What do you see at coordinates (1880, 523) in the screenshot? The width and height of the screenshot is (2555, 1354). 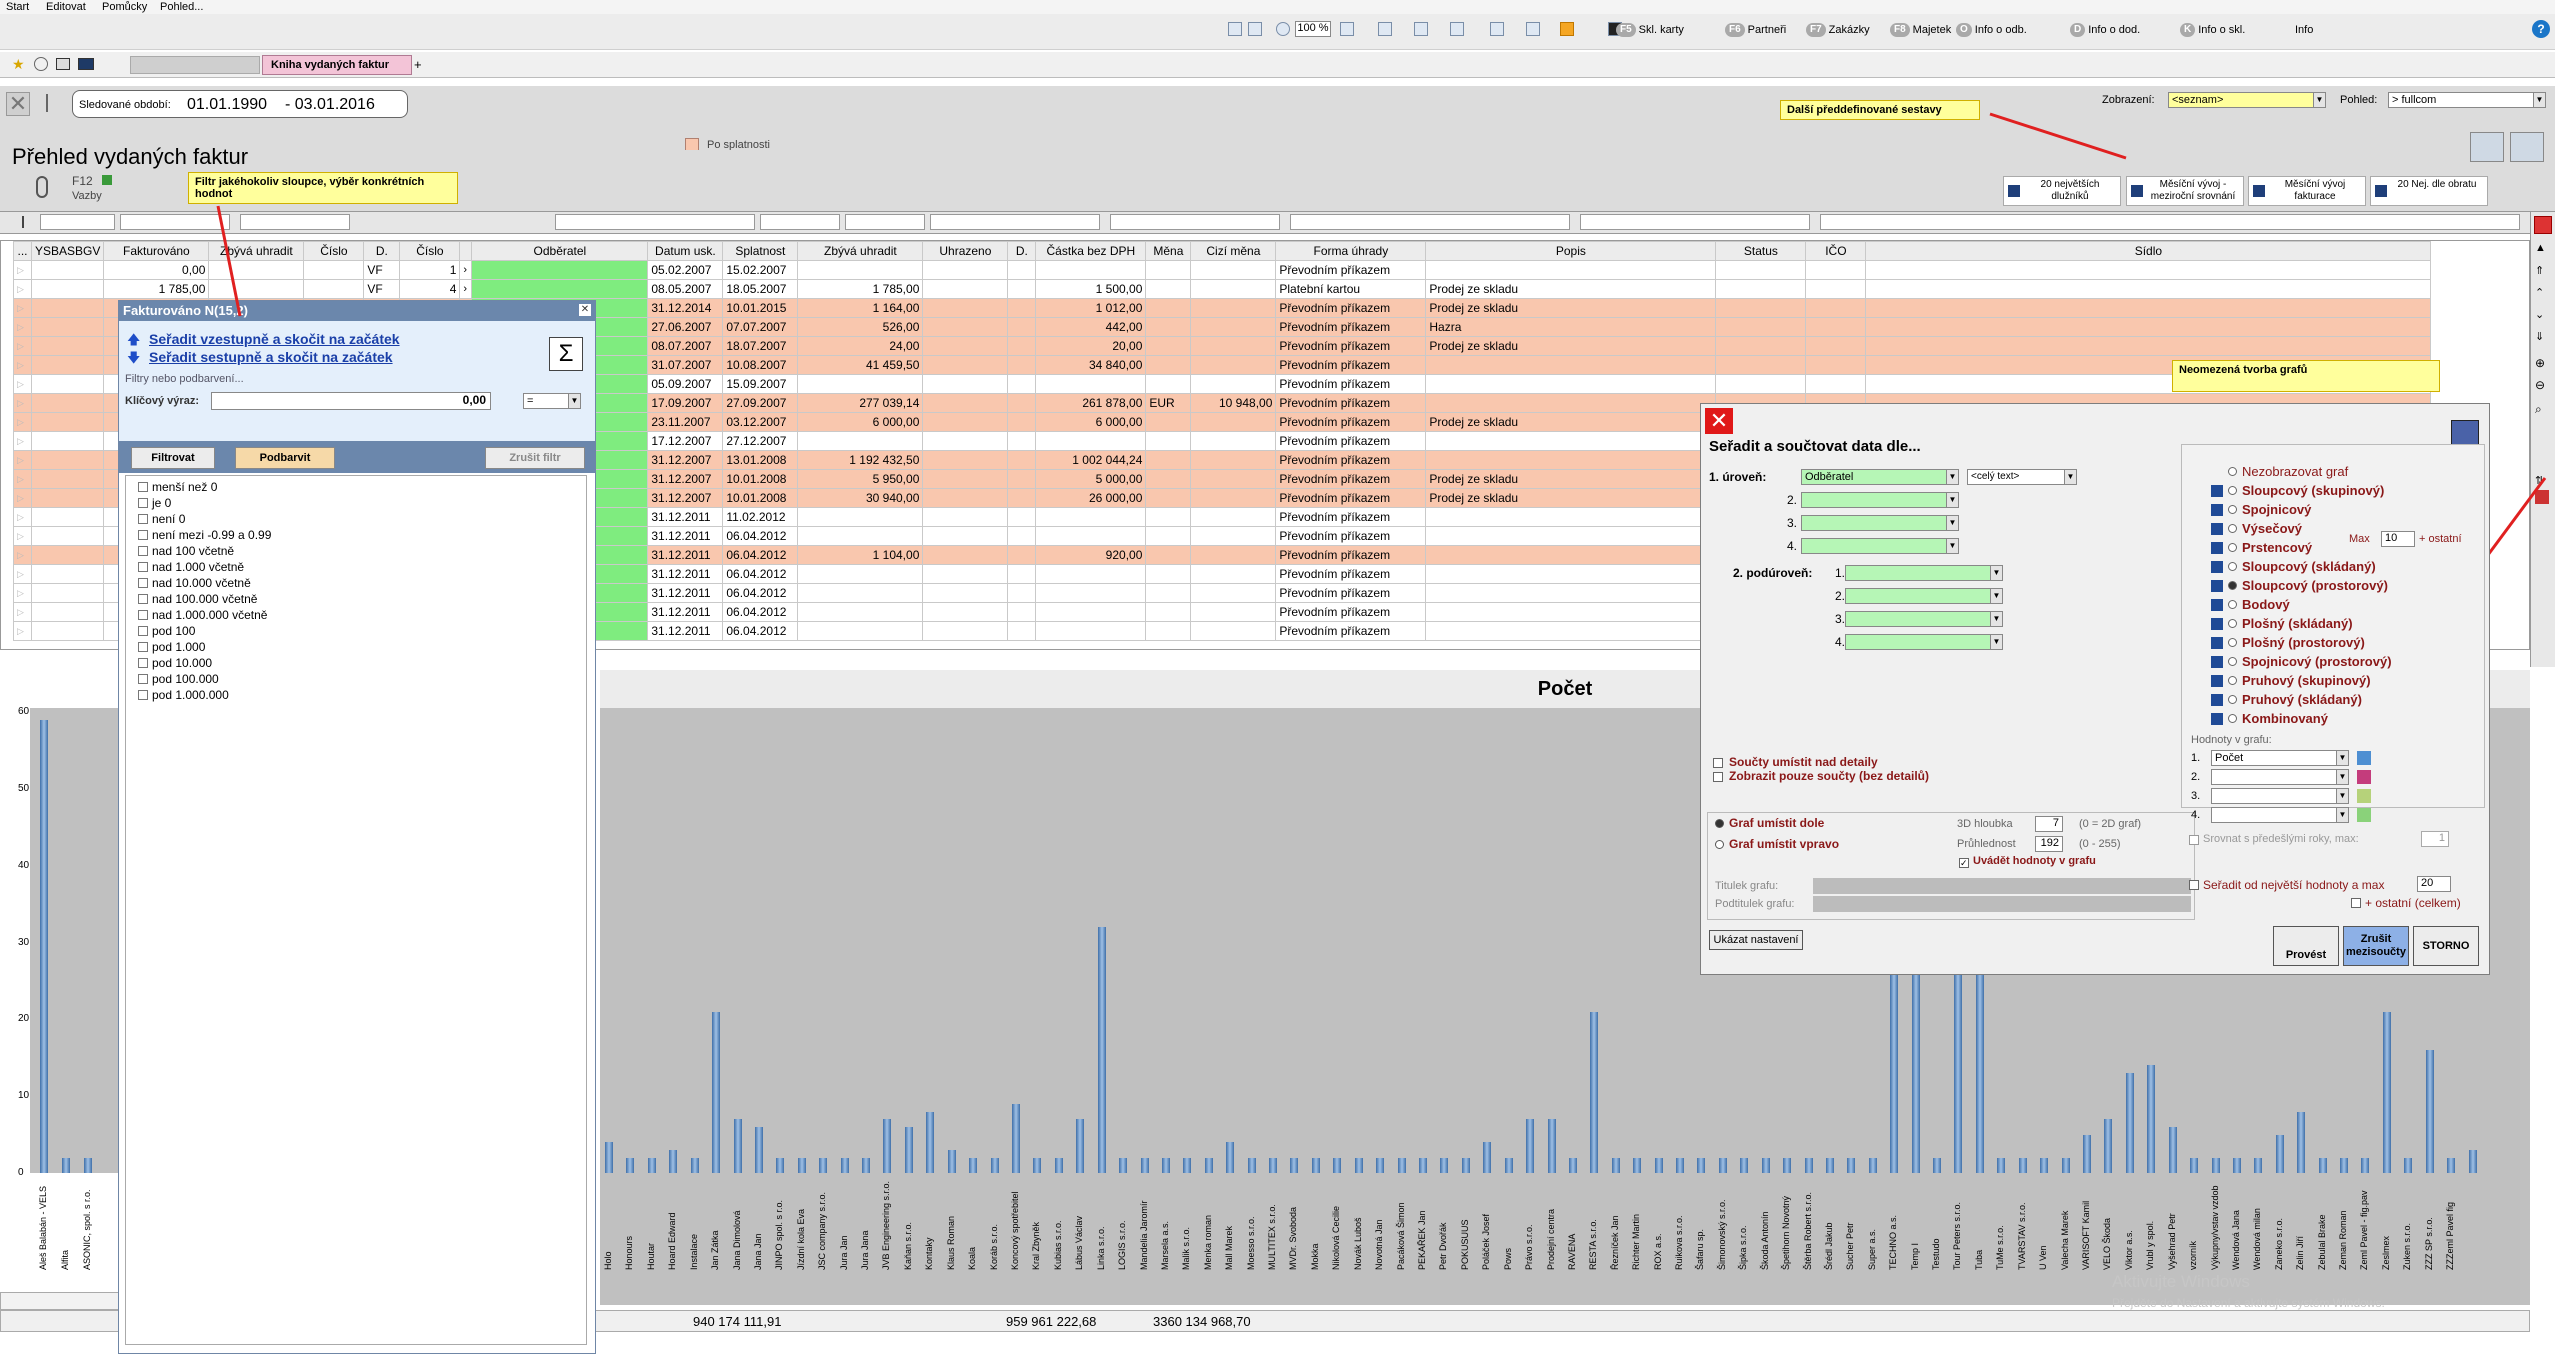 I see `level3-select: ▼` at bounding box center [1880, 523].